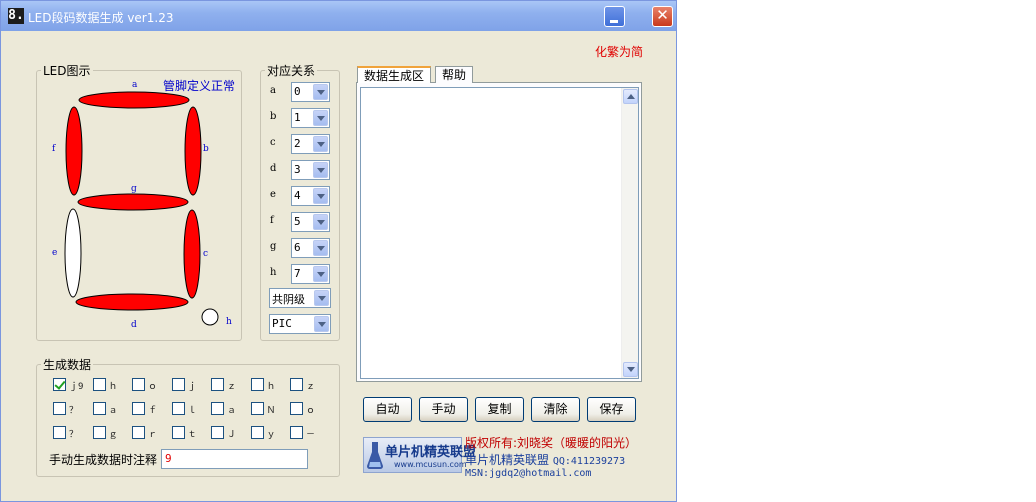 The image size is (1036, 502). Describe the element at coordinates (192, 254) in the screenshot. I see `segment-c` at that location.